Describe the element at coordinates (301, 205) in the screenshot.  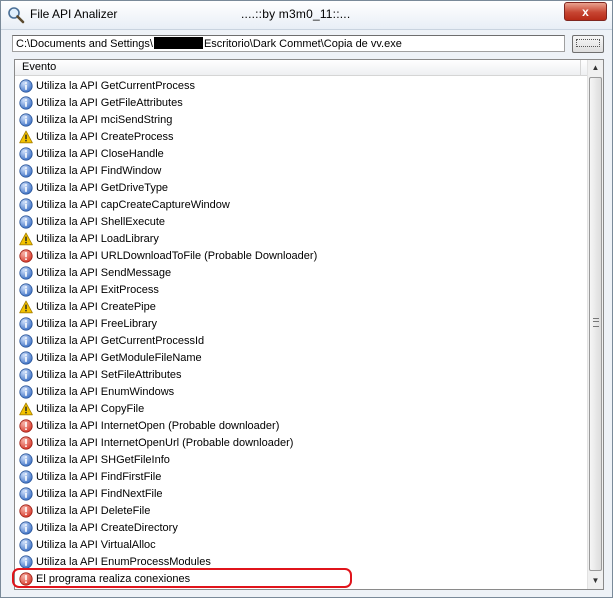
I see `list-item: Utiliza la API capCreateCaptureWindow` at that location.